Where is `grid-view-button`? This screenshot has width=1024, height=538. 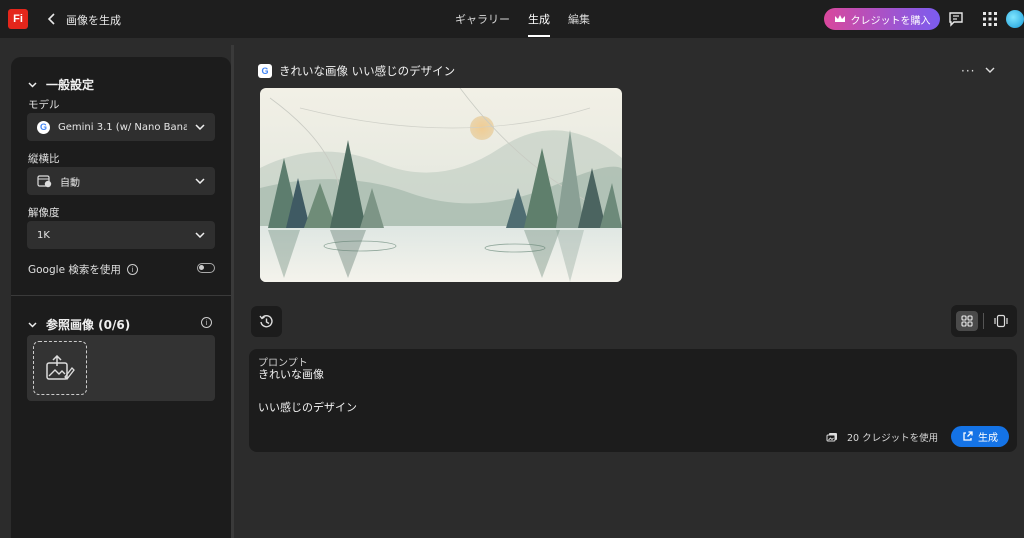 grid-view-button is located at coordinates (967, 321).